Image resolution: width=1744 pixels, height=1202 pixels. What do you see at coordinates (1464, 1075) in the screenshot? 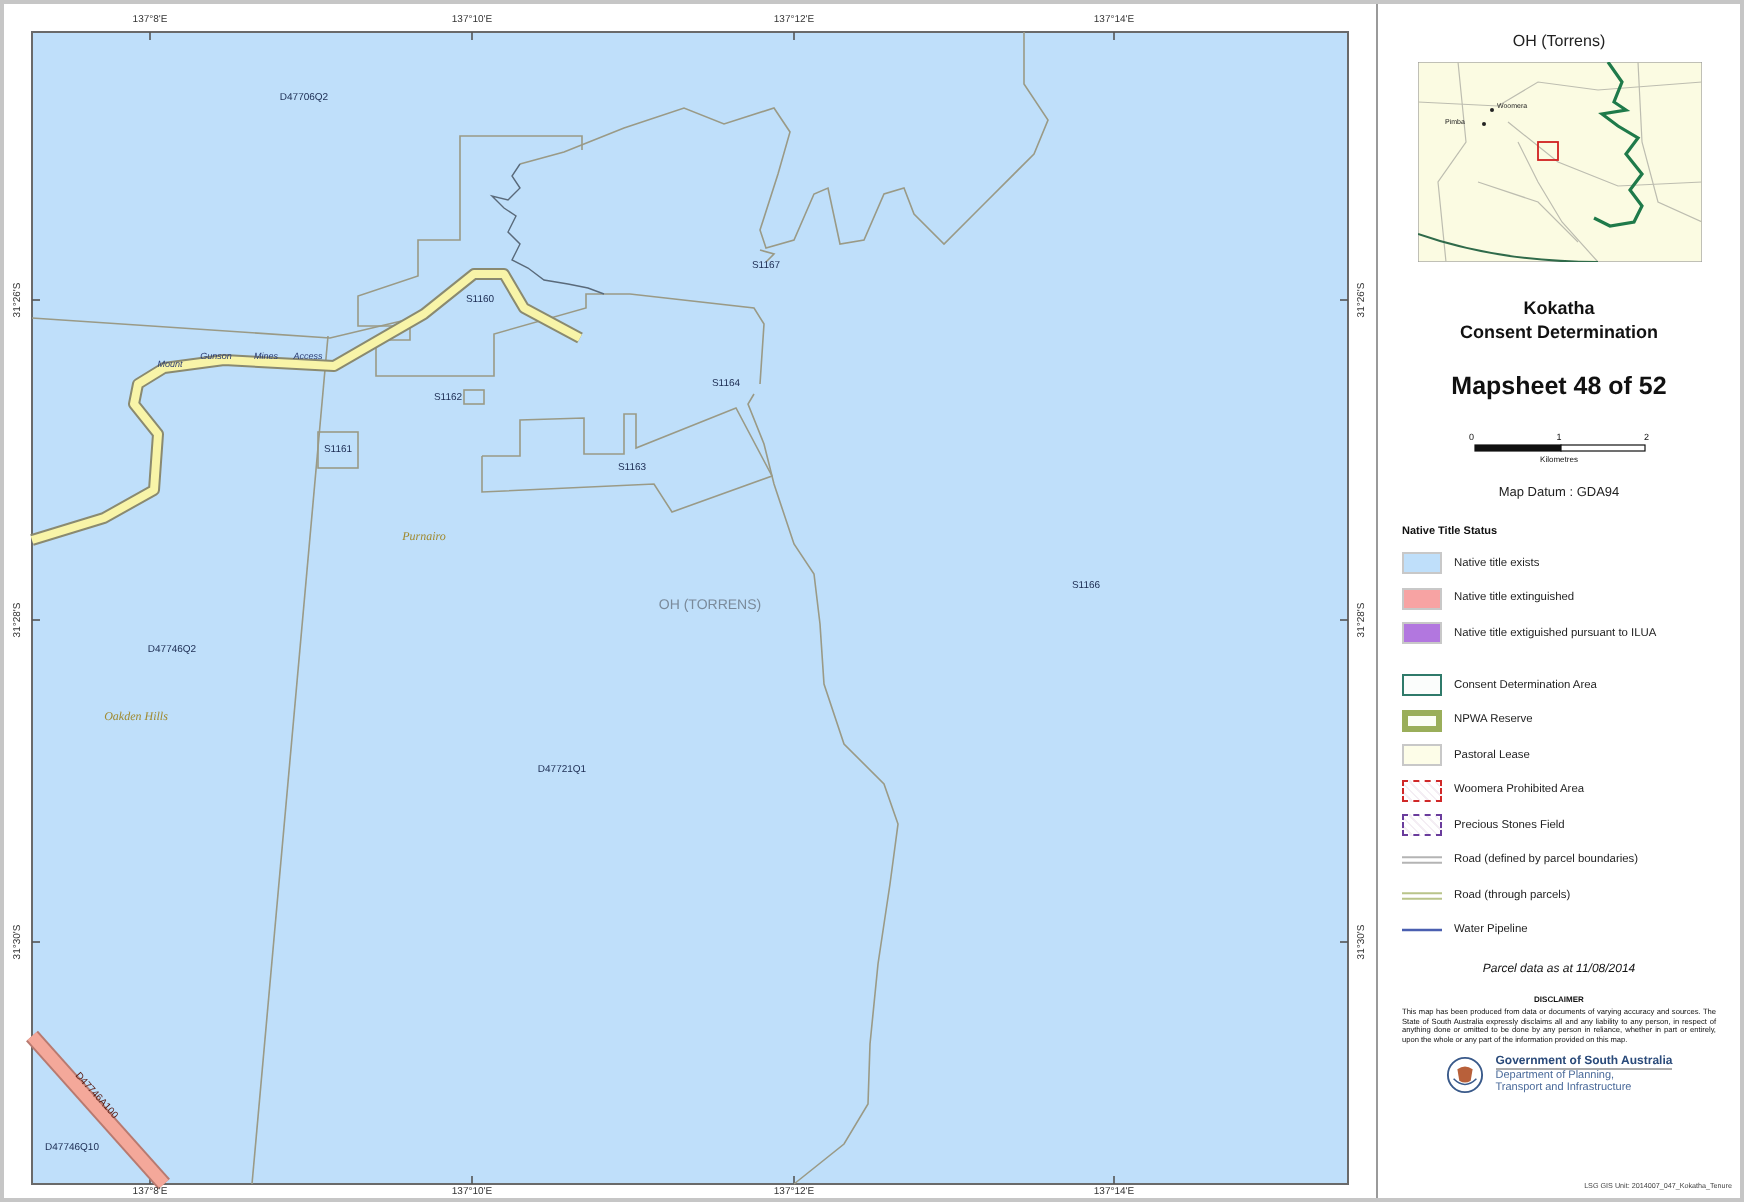
I see `emblem-icon` at bounding box center [1464, 1075].